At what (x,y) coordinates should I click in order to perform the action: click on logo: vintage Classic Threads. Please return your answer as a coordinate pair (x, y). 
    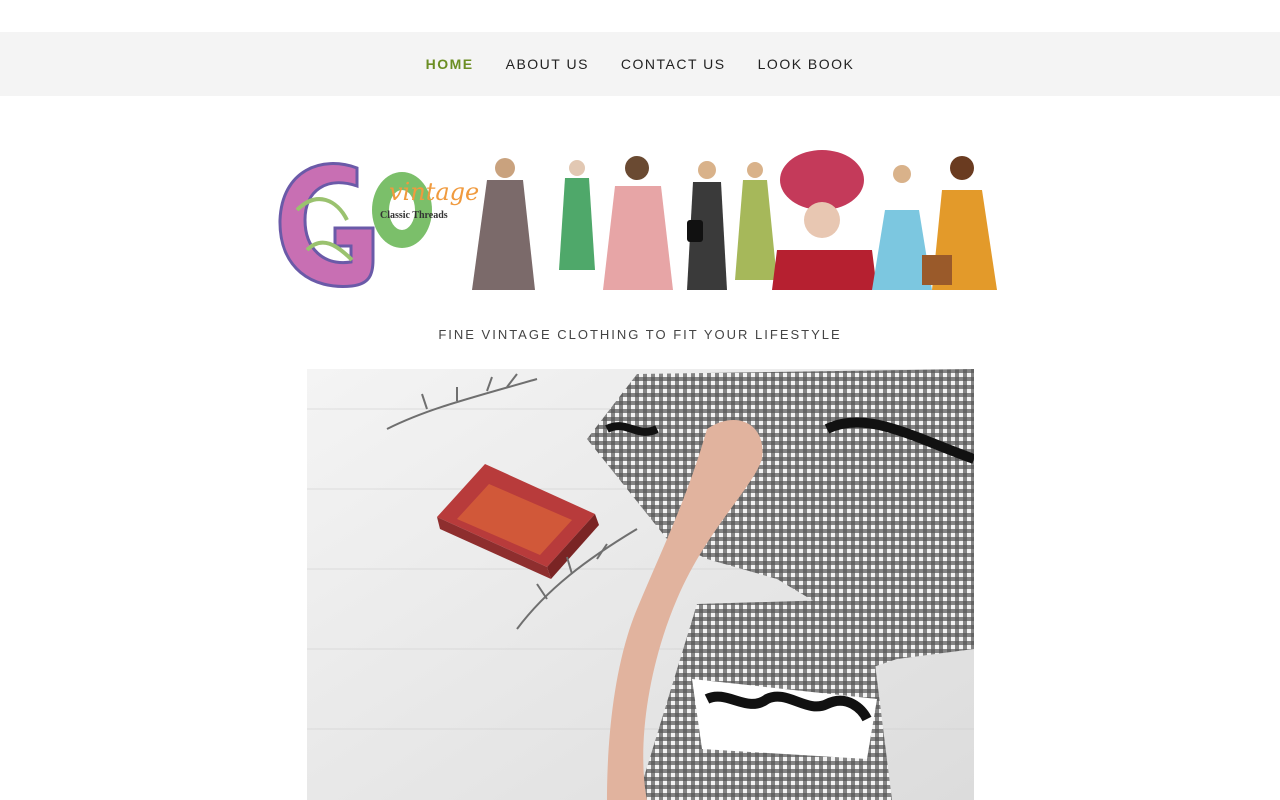
    Looking at the image, I should click on (378, 225).